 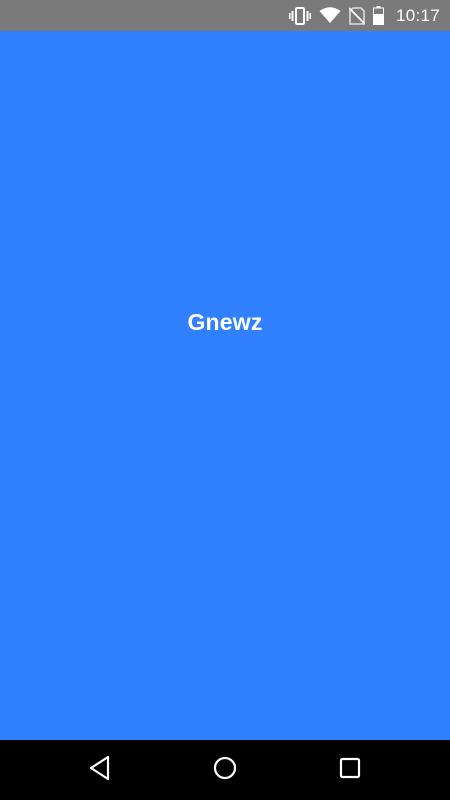 I want to click on status-bar: 10:17, so click(x=225, y=15).